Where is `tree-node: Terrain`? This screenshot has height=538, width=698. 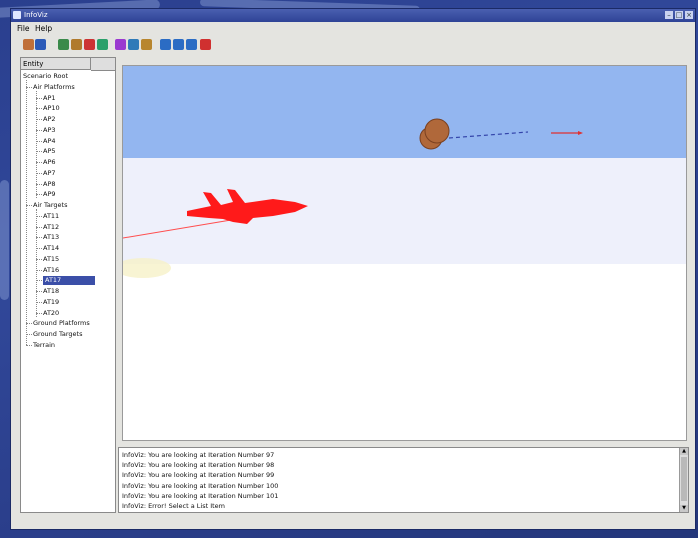 tree-node: Terrain is located at coordinates (44, 345).